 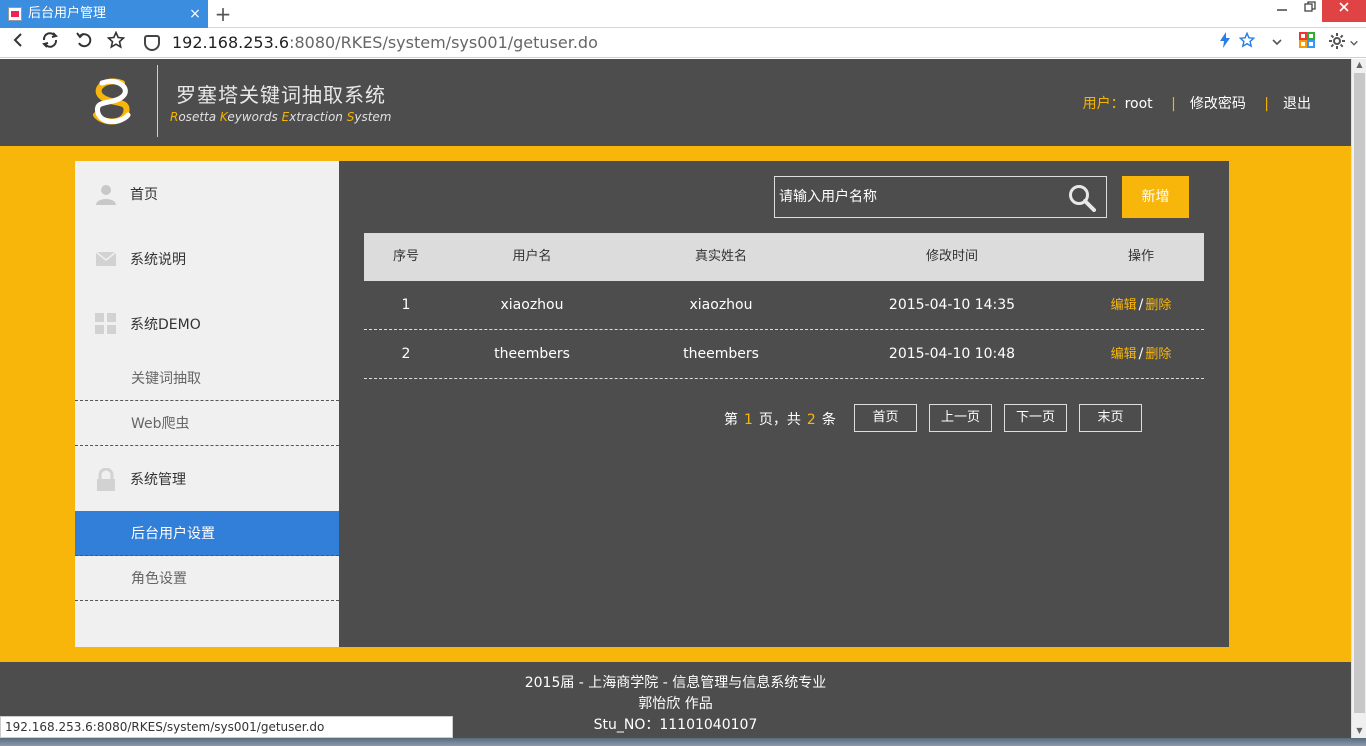 I want to click on cell-realname: theembers, so click(x=721, y=354).